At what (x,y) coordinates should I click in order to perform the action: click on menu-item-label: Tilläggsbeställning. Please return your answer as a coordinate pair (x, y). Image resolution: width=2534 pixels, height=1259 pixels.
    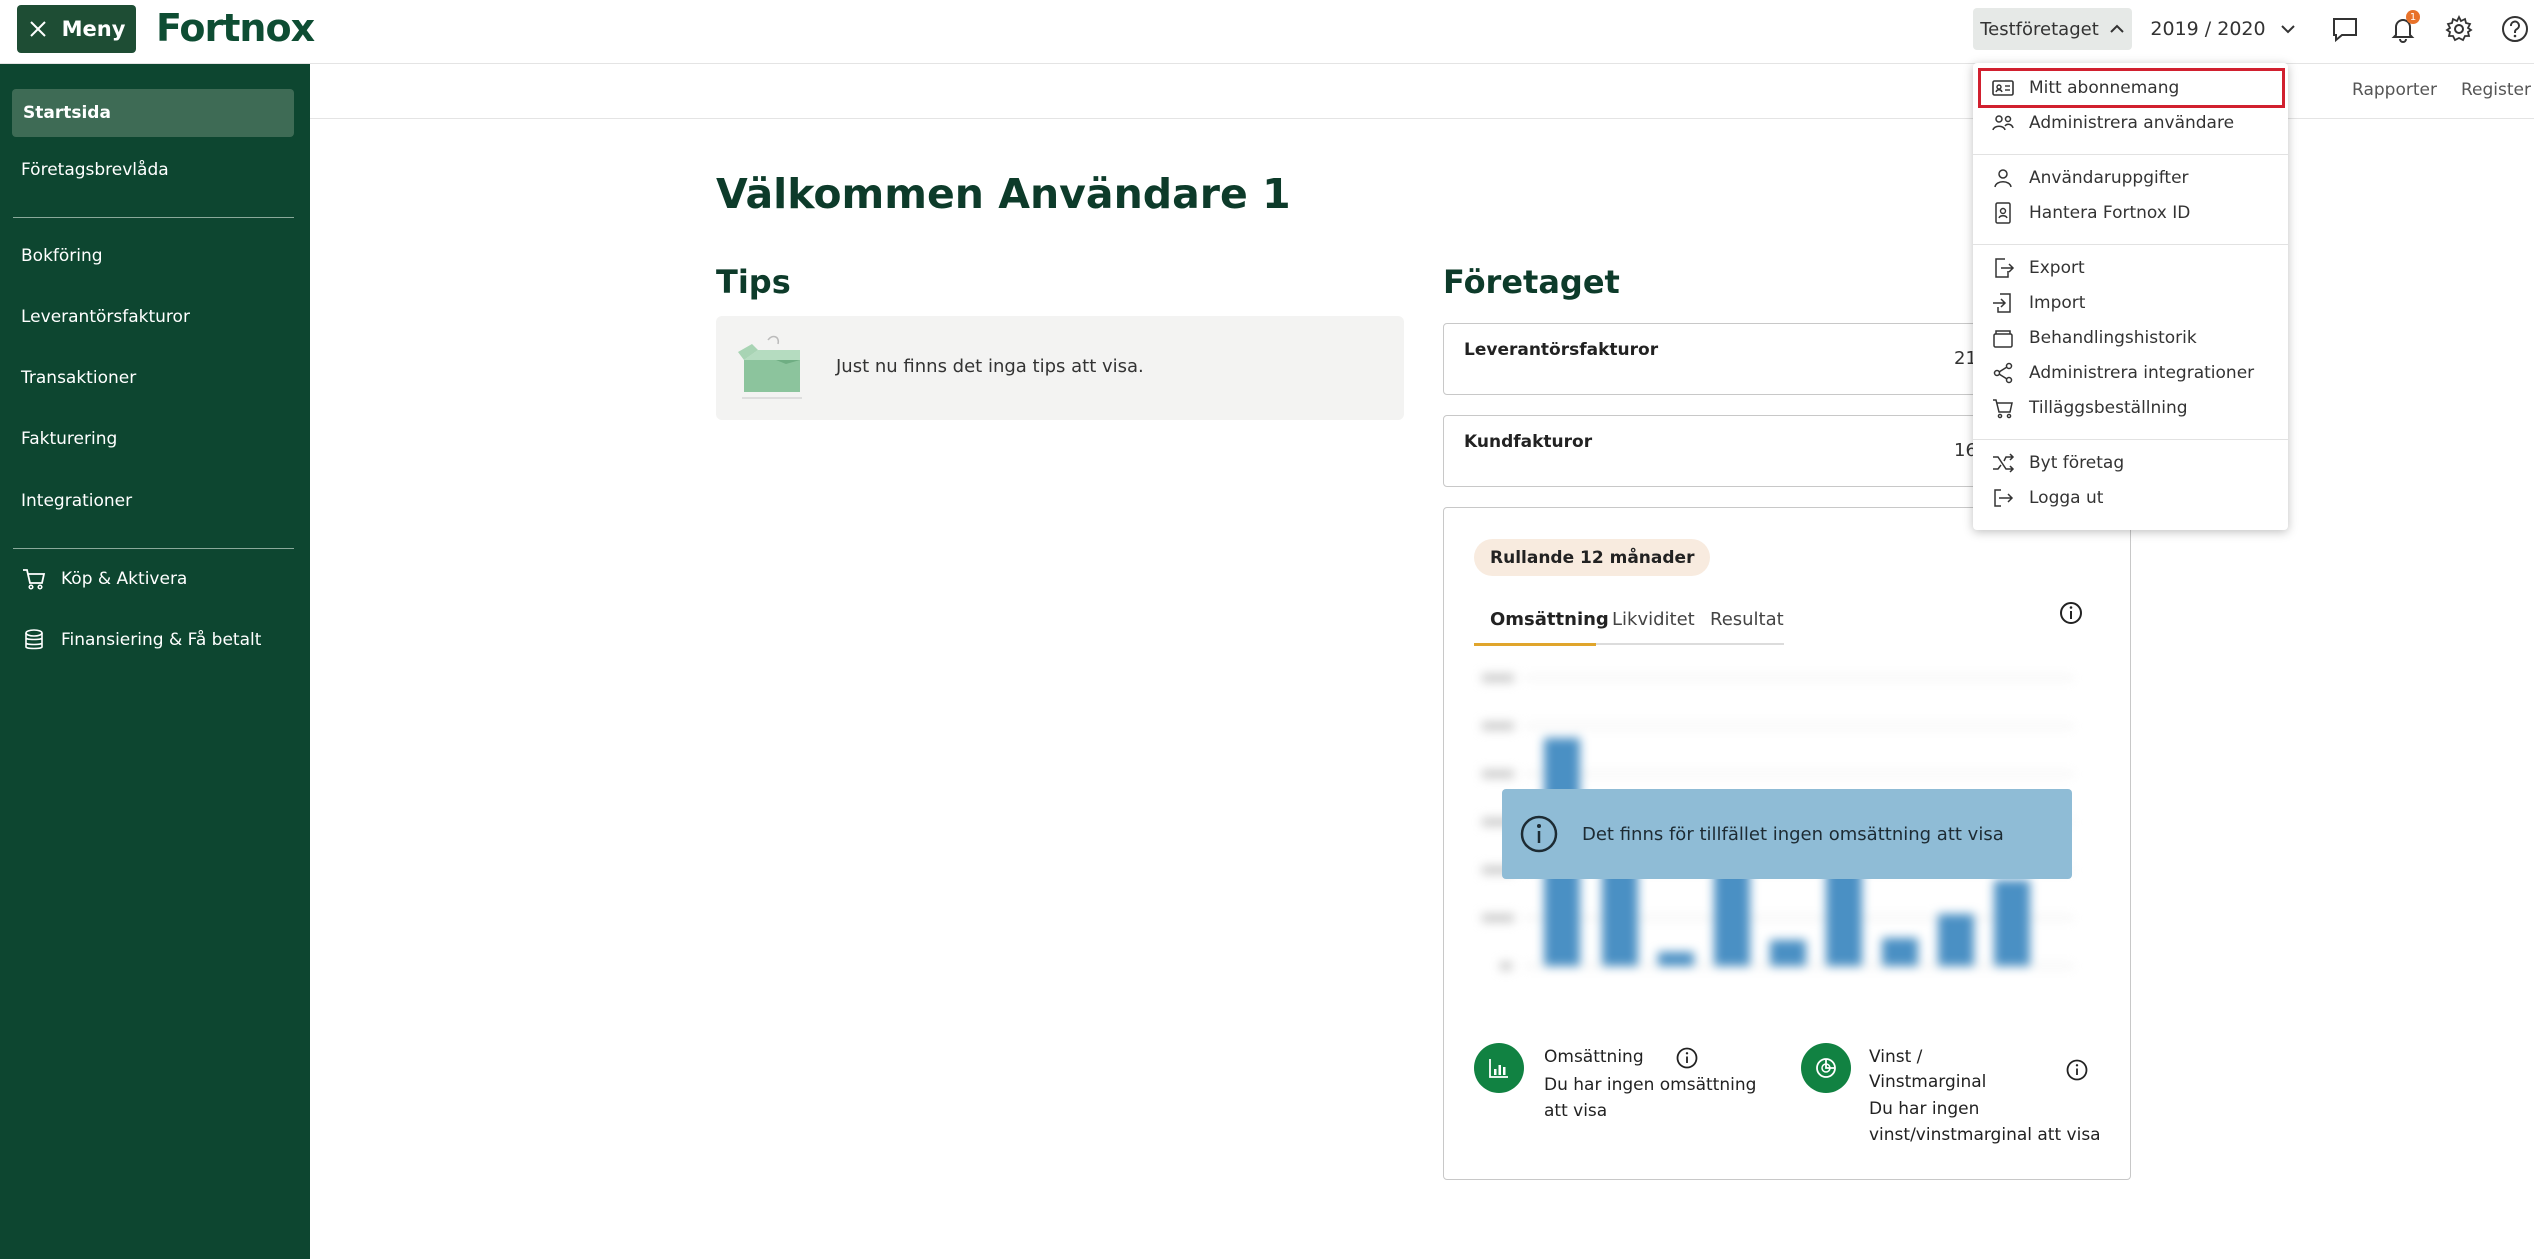
    Looking at the image, I should click on (2108, 408).